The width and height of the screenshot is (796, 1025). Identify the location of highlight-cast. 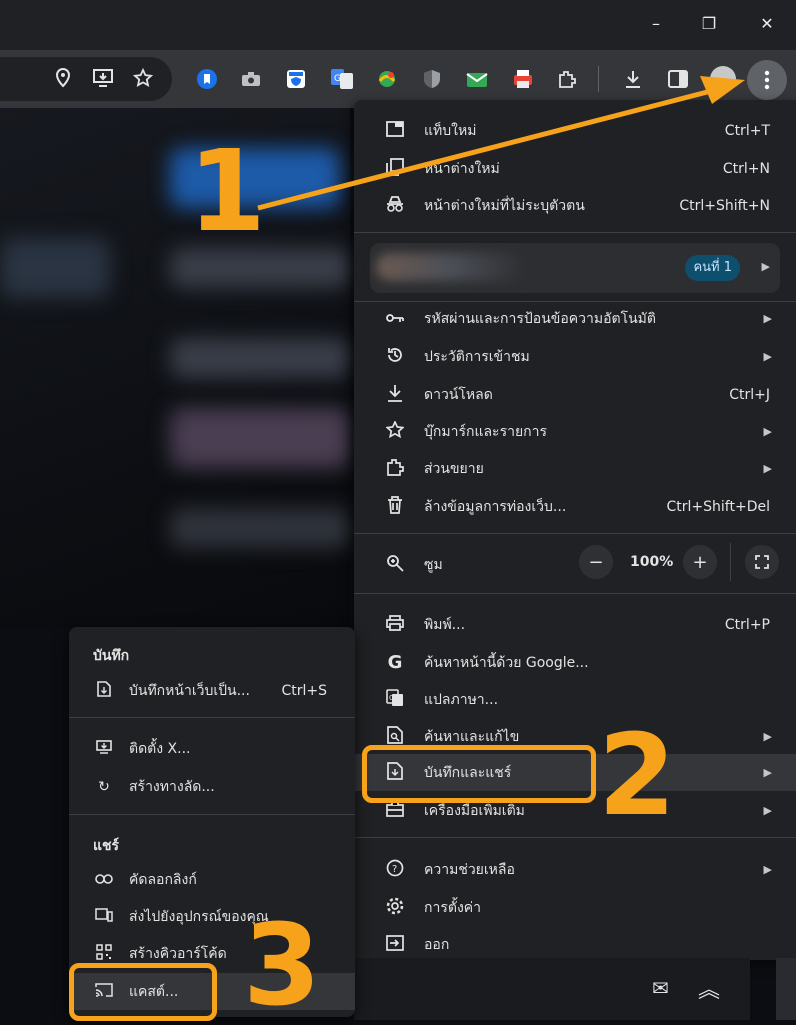
(143, 992).